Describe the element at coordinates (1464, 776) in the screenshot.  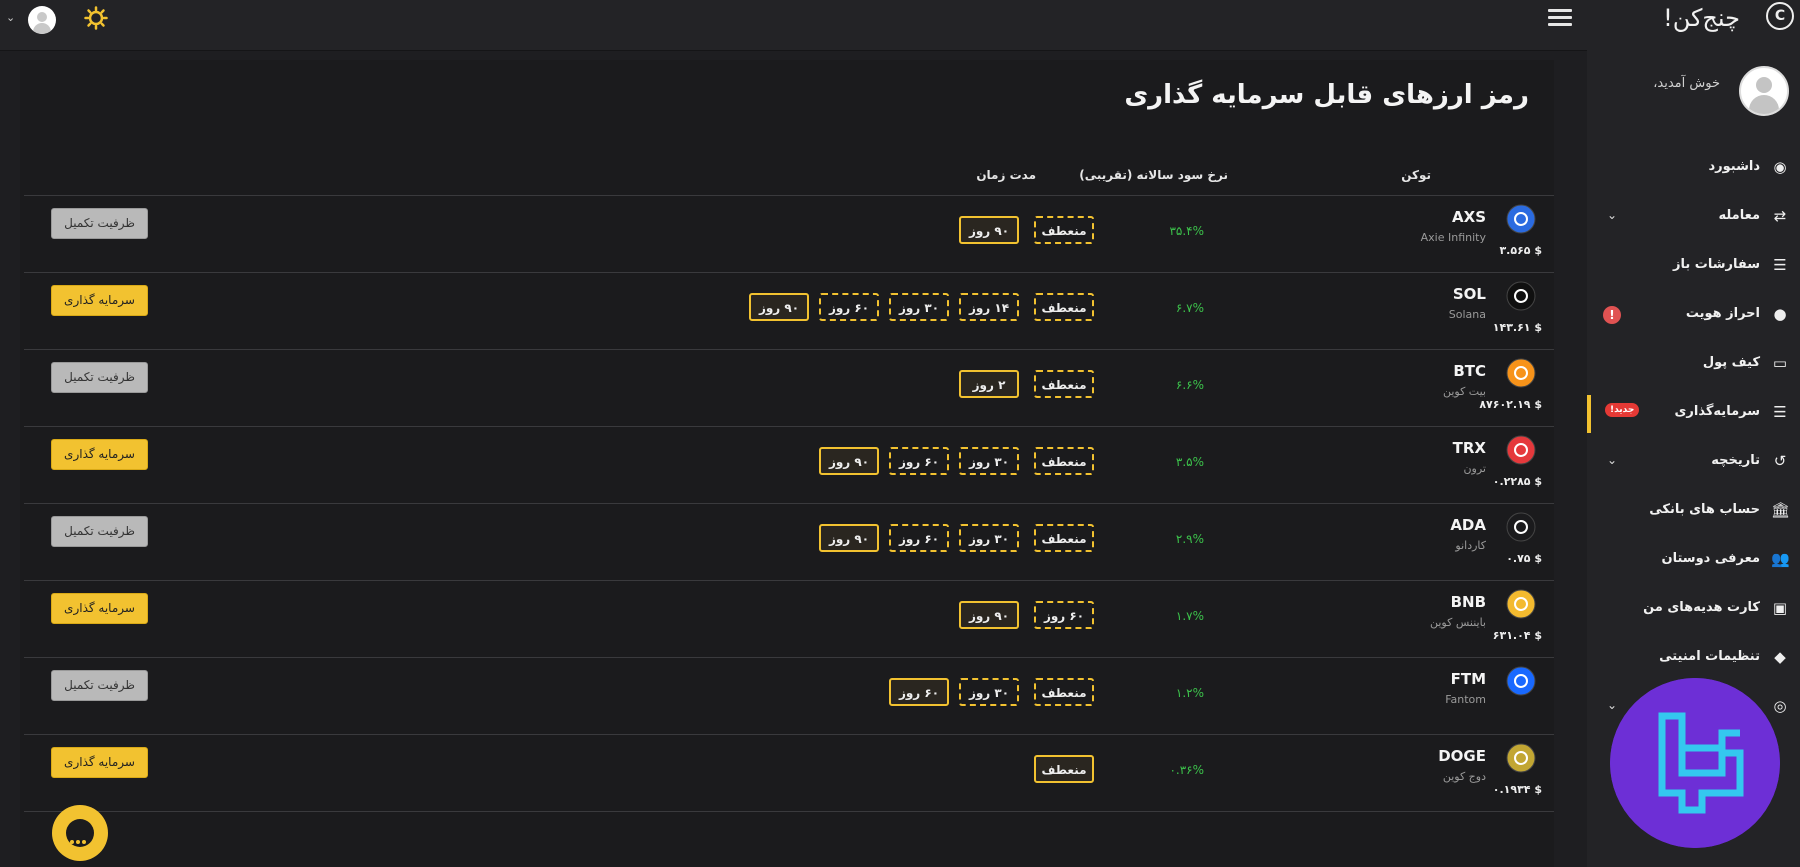
I see `token-name: دوج کوین` at that location.